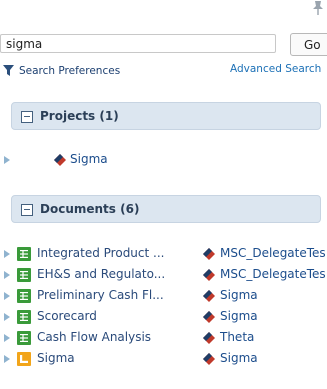 Image resolution: width=327 pixels, height=389 pixels. Describe the element at coordinates (163, 160) in the screenshot. I see `project-row: Sigma` at that location.